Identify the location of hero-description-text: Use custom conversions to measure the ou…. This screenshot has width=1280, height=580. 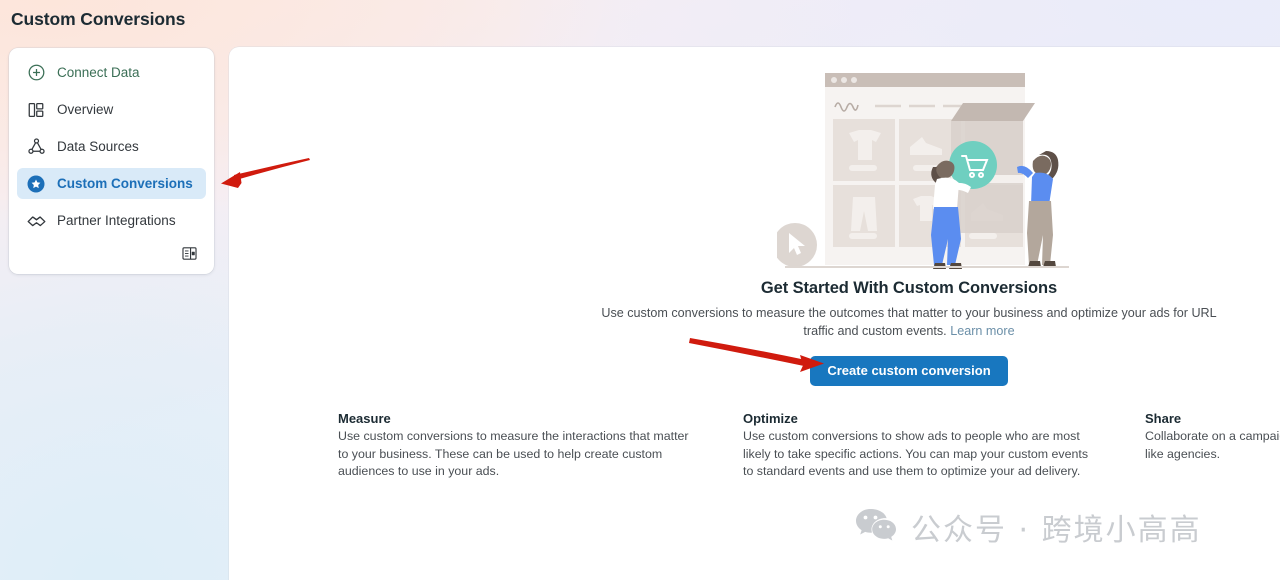
(909, 322).